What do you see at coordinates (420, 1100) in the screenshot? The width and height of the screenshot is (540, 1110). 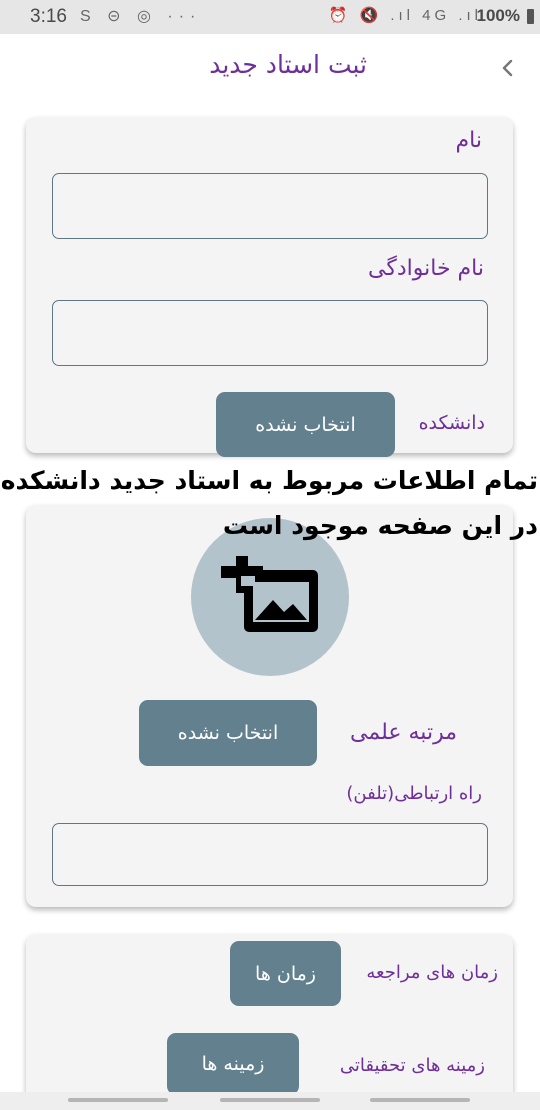 I see `nav-back-handle` at bounding box center [420, 1100].